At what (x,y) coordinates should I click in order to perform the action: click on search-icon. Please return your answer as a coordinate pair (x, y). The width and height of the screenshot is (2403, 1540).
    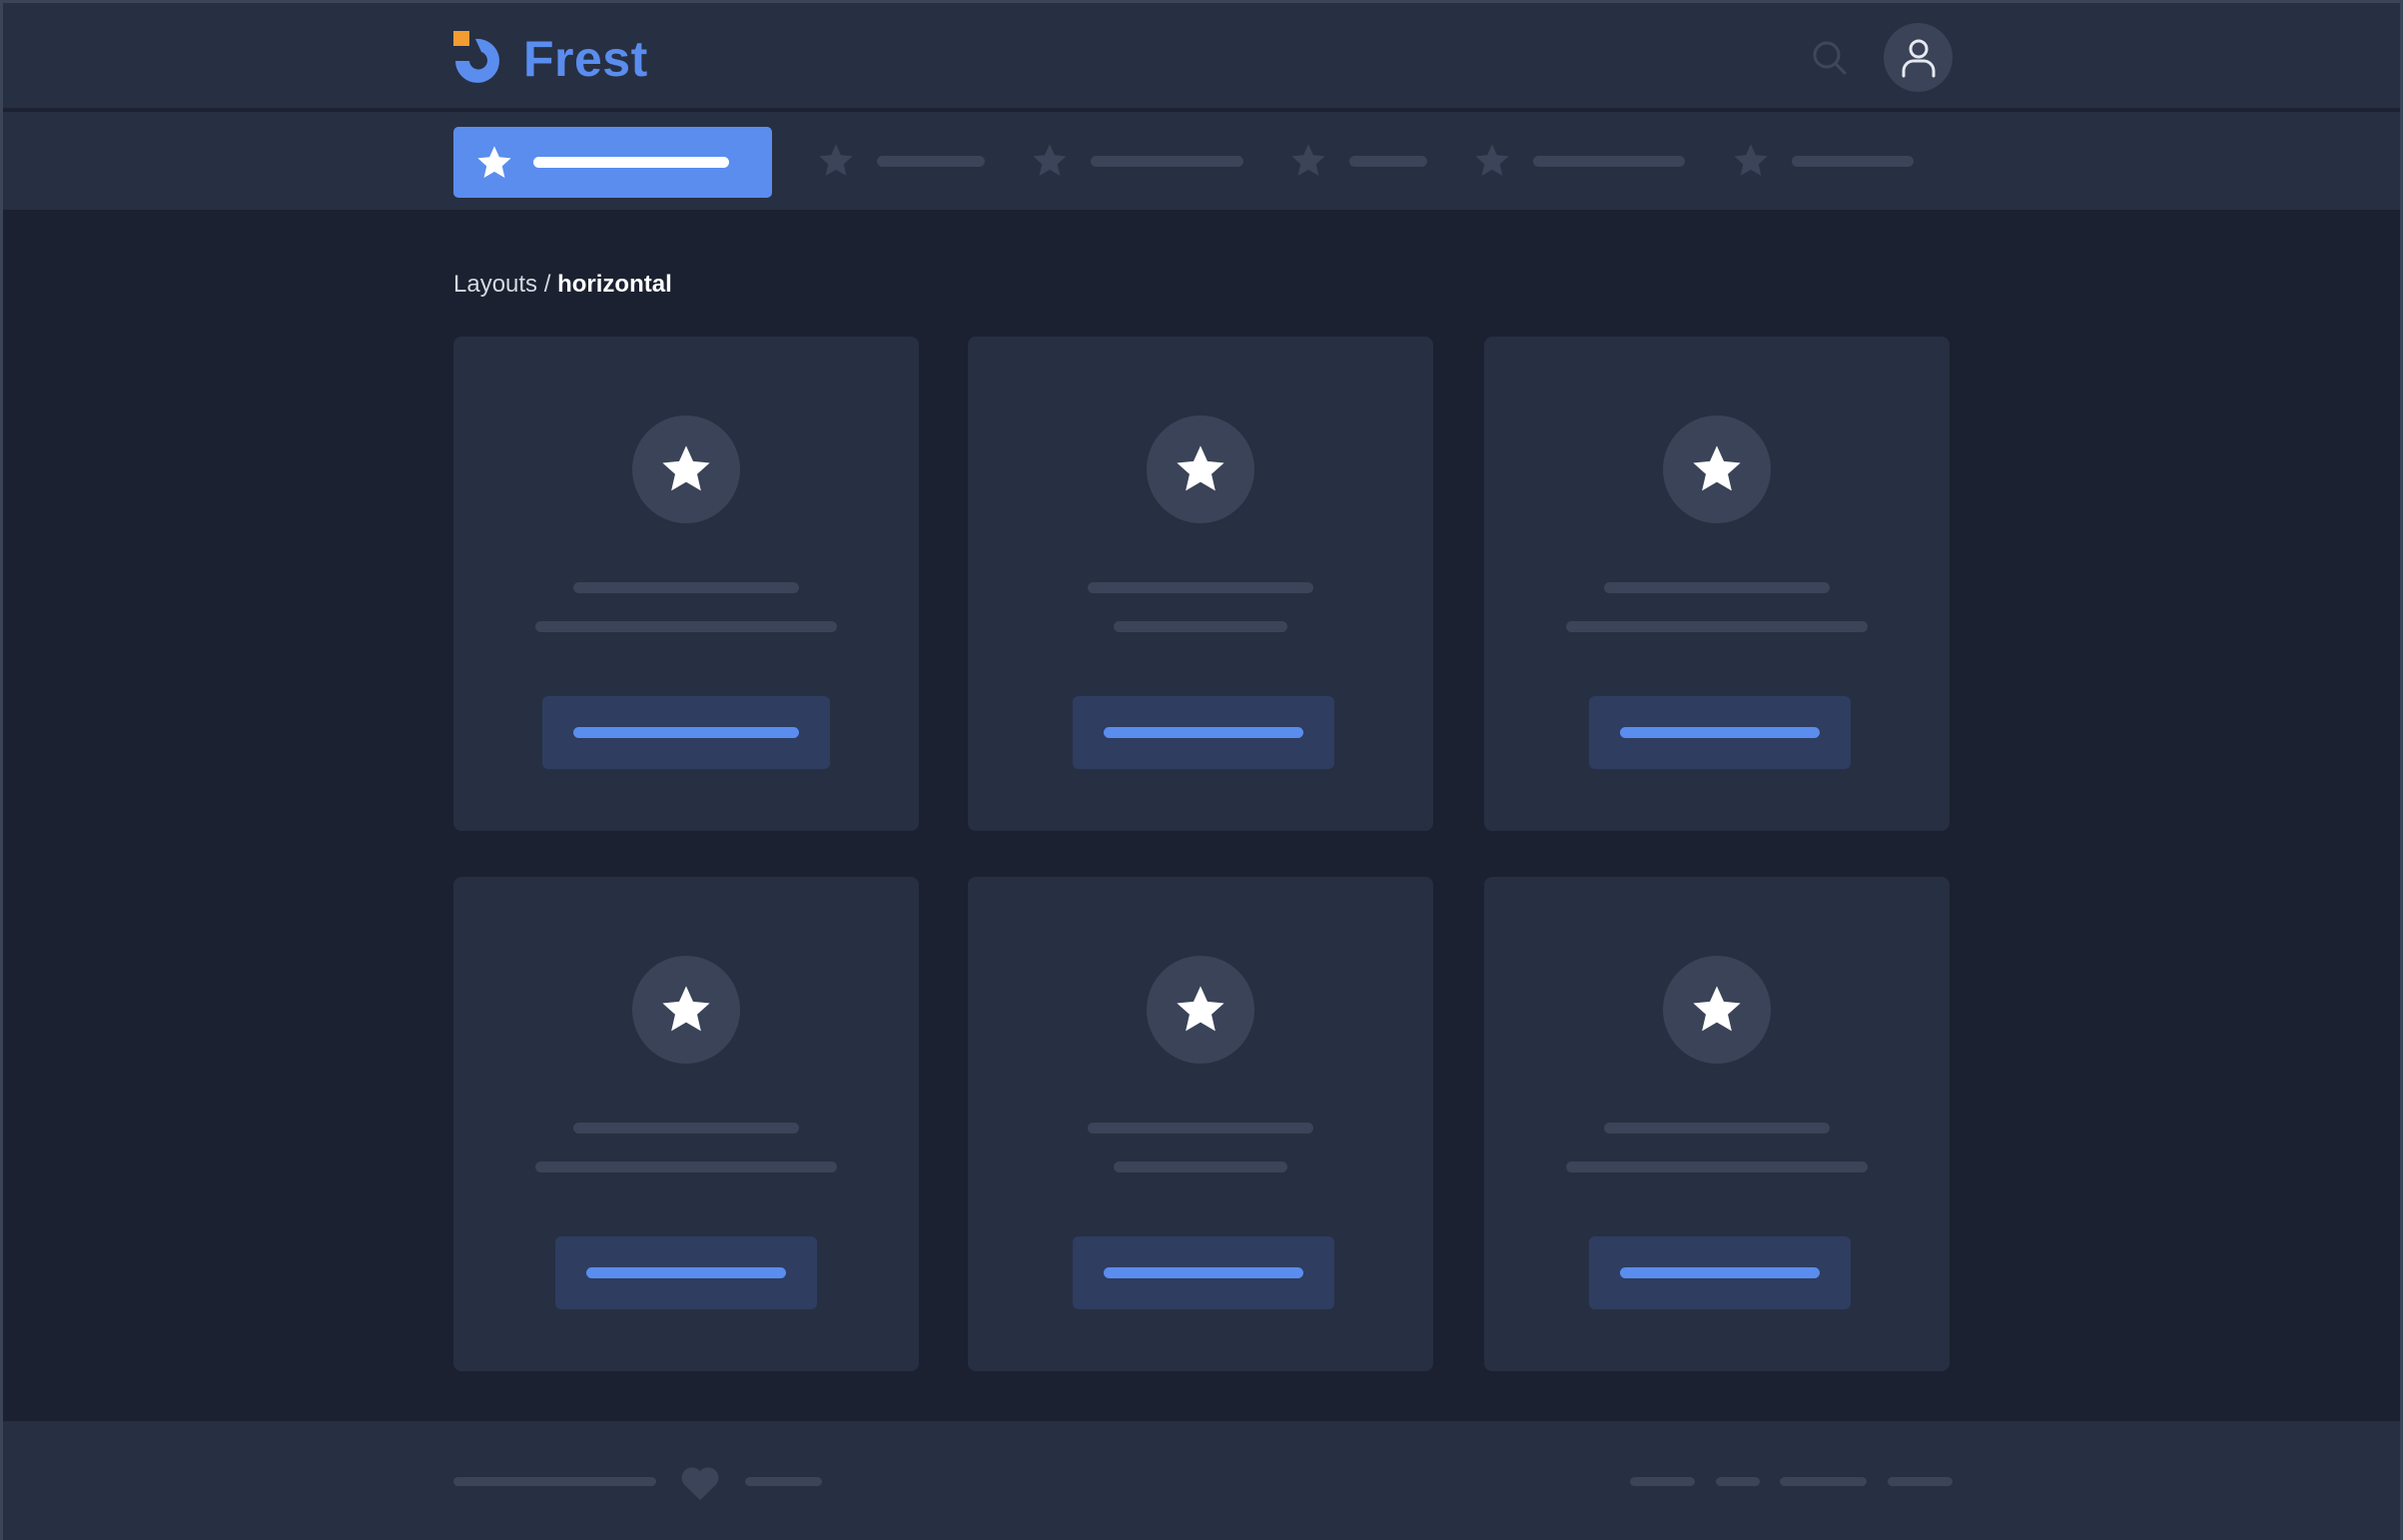
    Looking at the image, I should click on (1830, 58).